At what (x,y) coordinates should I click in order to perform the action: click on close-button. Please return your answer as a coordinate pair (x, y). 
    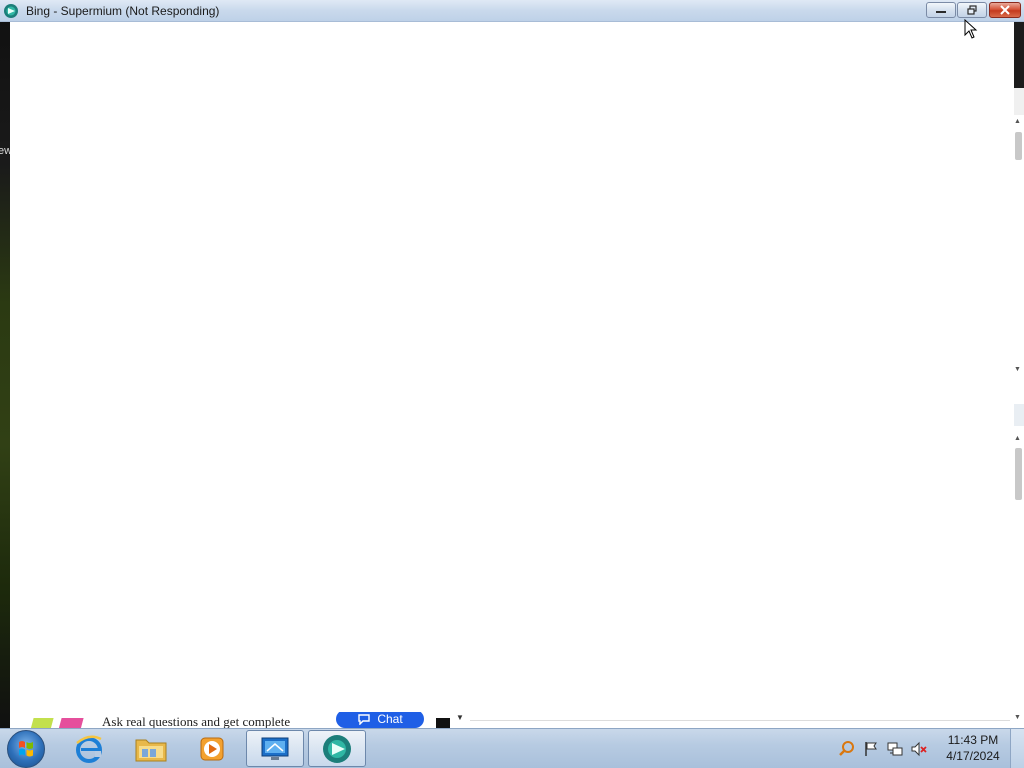
    Looking at the image, I should click on (1005, 10).